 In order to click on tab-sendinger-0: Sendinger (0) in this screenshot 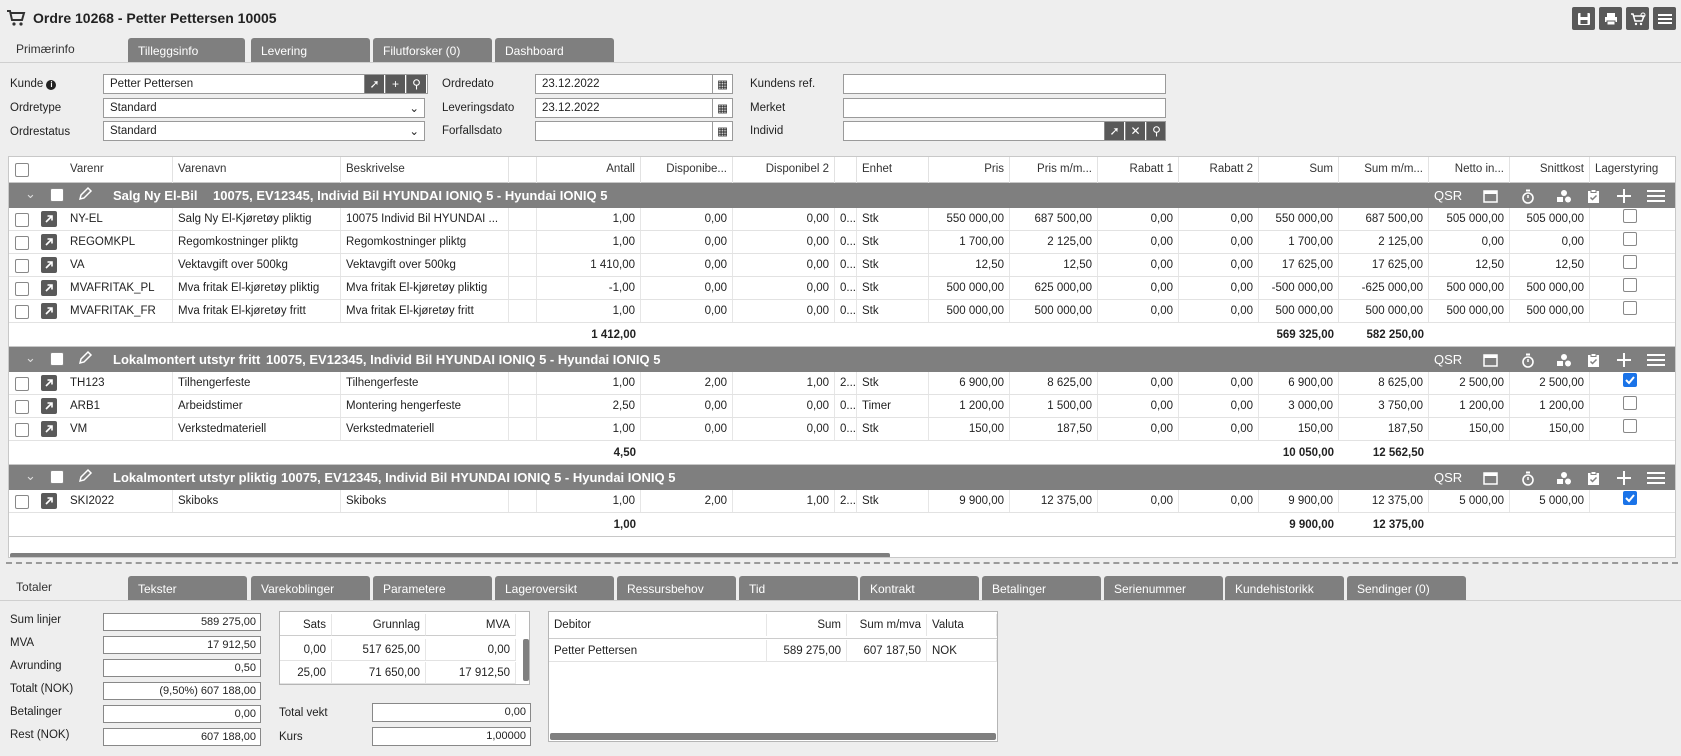, I will do `click(1406, 588)`.